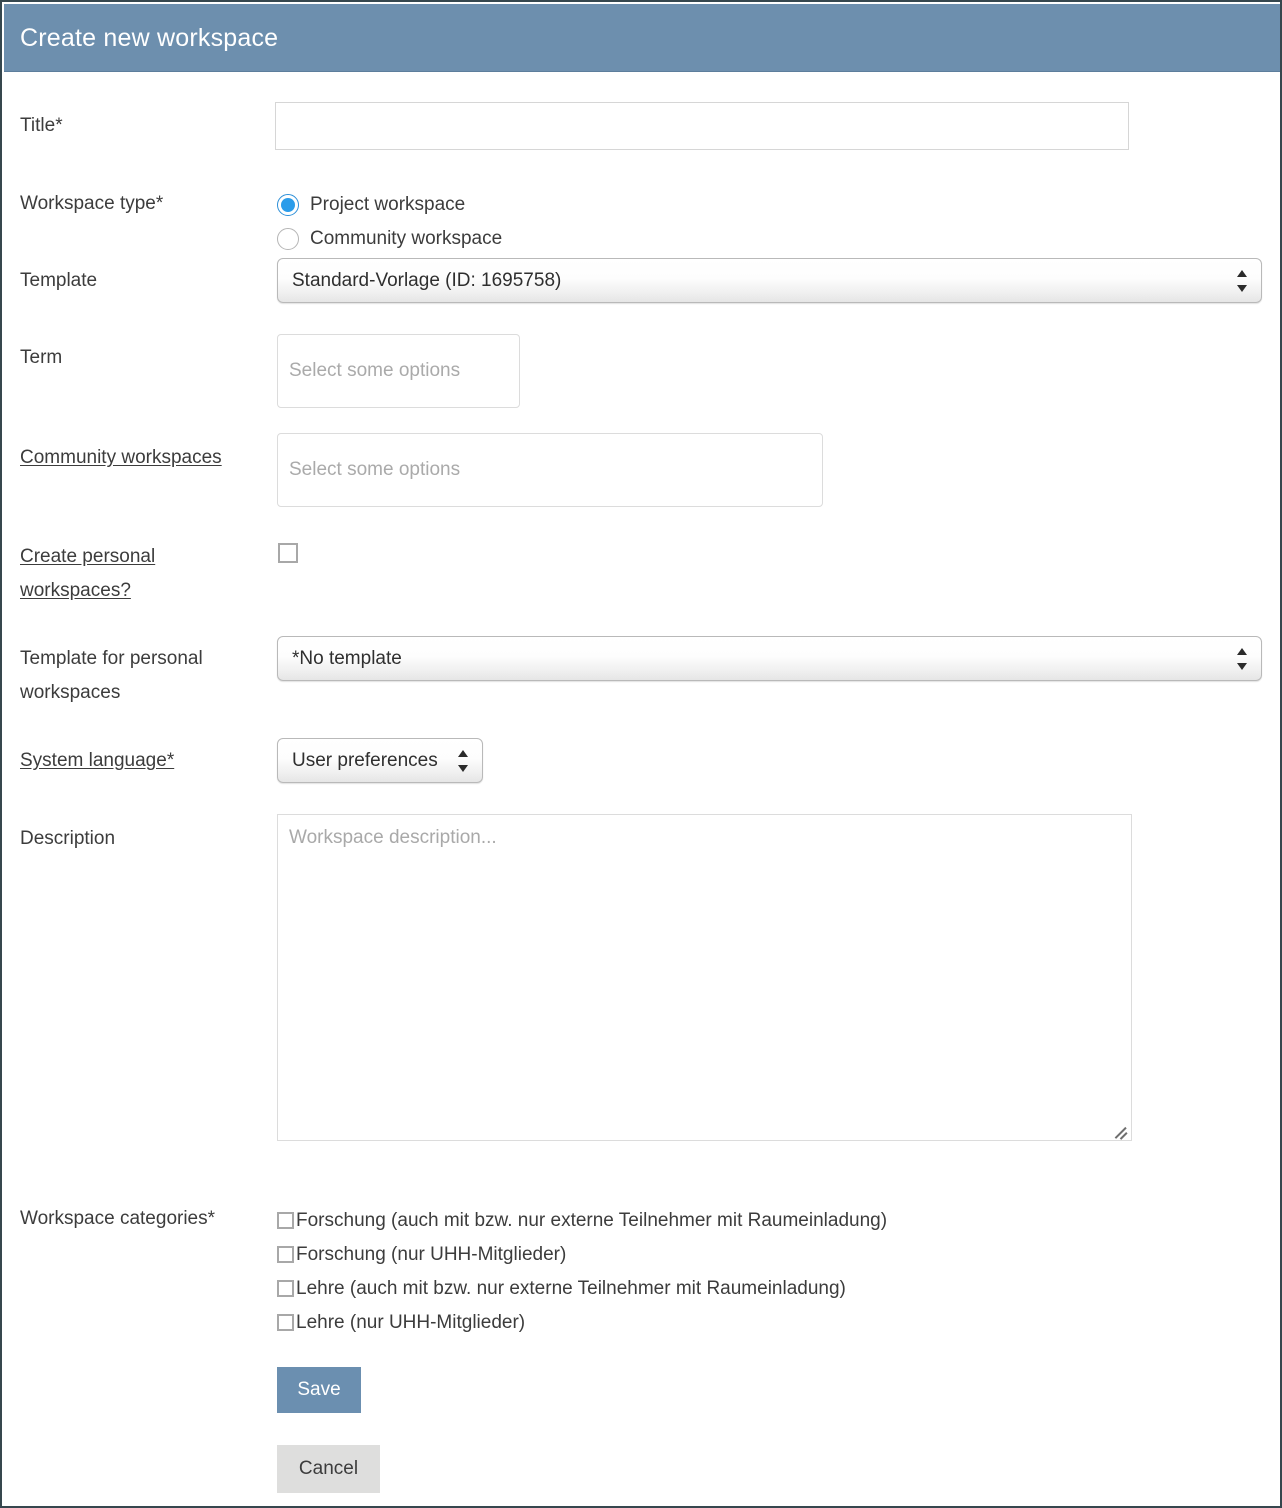 The image size is (1282, 1508). What do you see at coordinates (550, 470) in the screenshot?
I see `community-workspaces-multiselect: Select some options` at bounding box center [550, 470].